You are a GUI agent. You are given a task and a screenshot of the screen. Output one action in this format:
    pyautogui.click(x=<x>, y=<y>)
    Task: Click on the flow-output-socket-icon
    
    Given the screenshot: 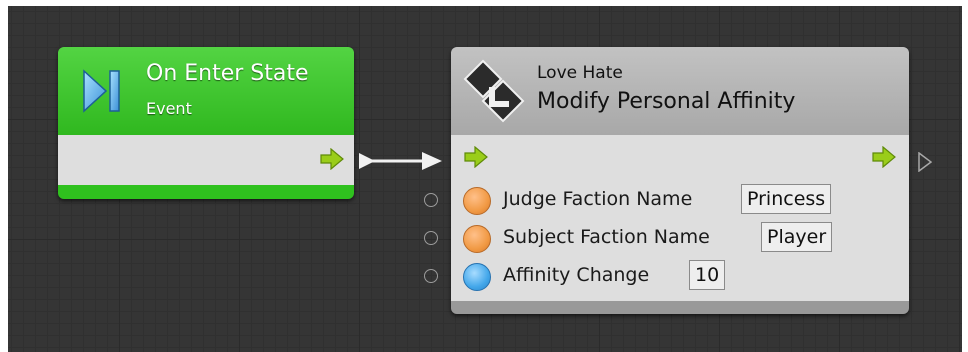 What is the action you would take?
    pyautogui.click(x=925, y=162)
    